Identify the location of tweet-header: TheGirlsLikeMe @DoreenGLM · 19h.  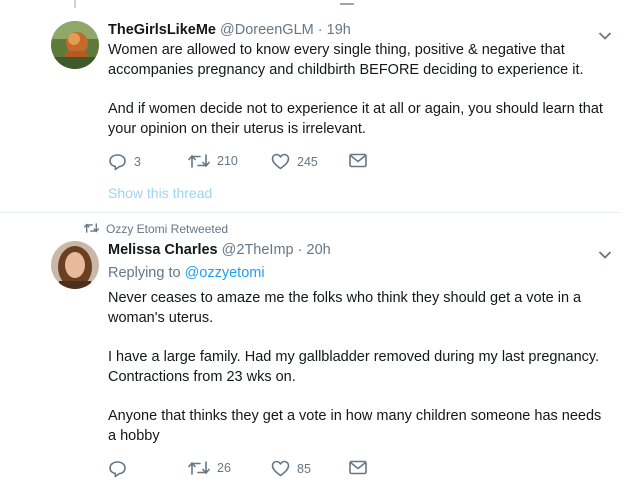
(229, 30).